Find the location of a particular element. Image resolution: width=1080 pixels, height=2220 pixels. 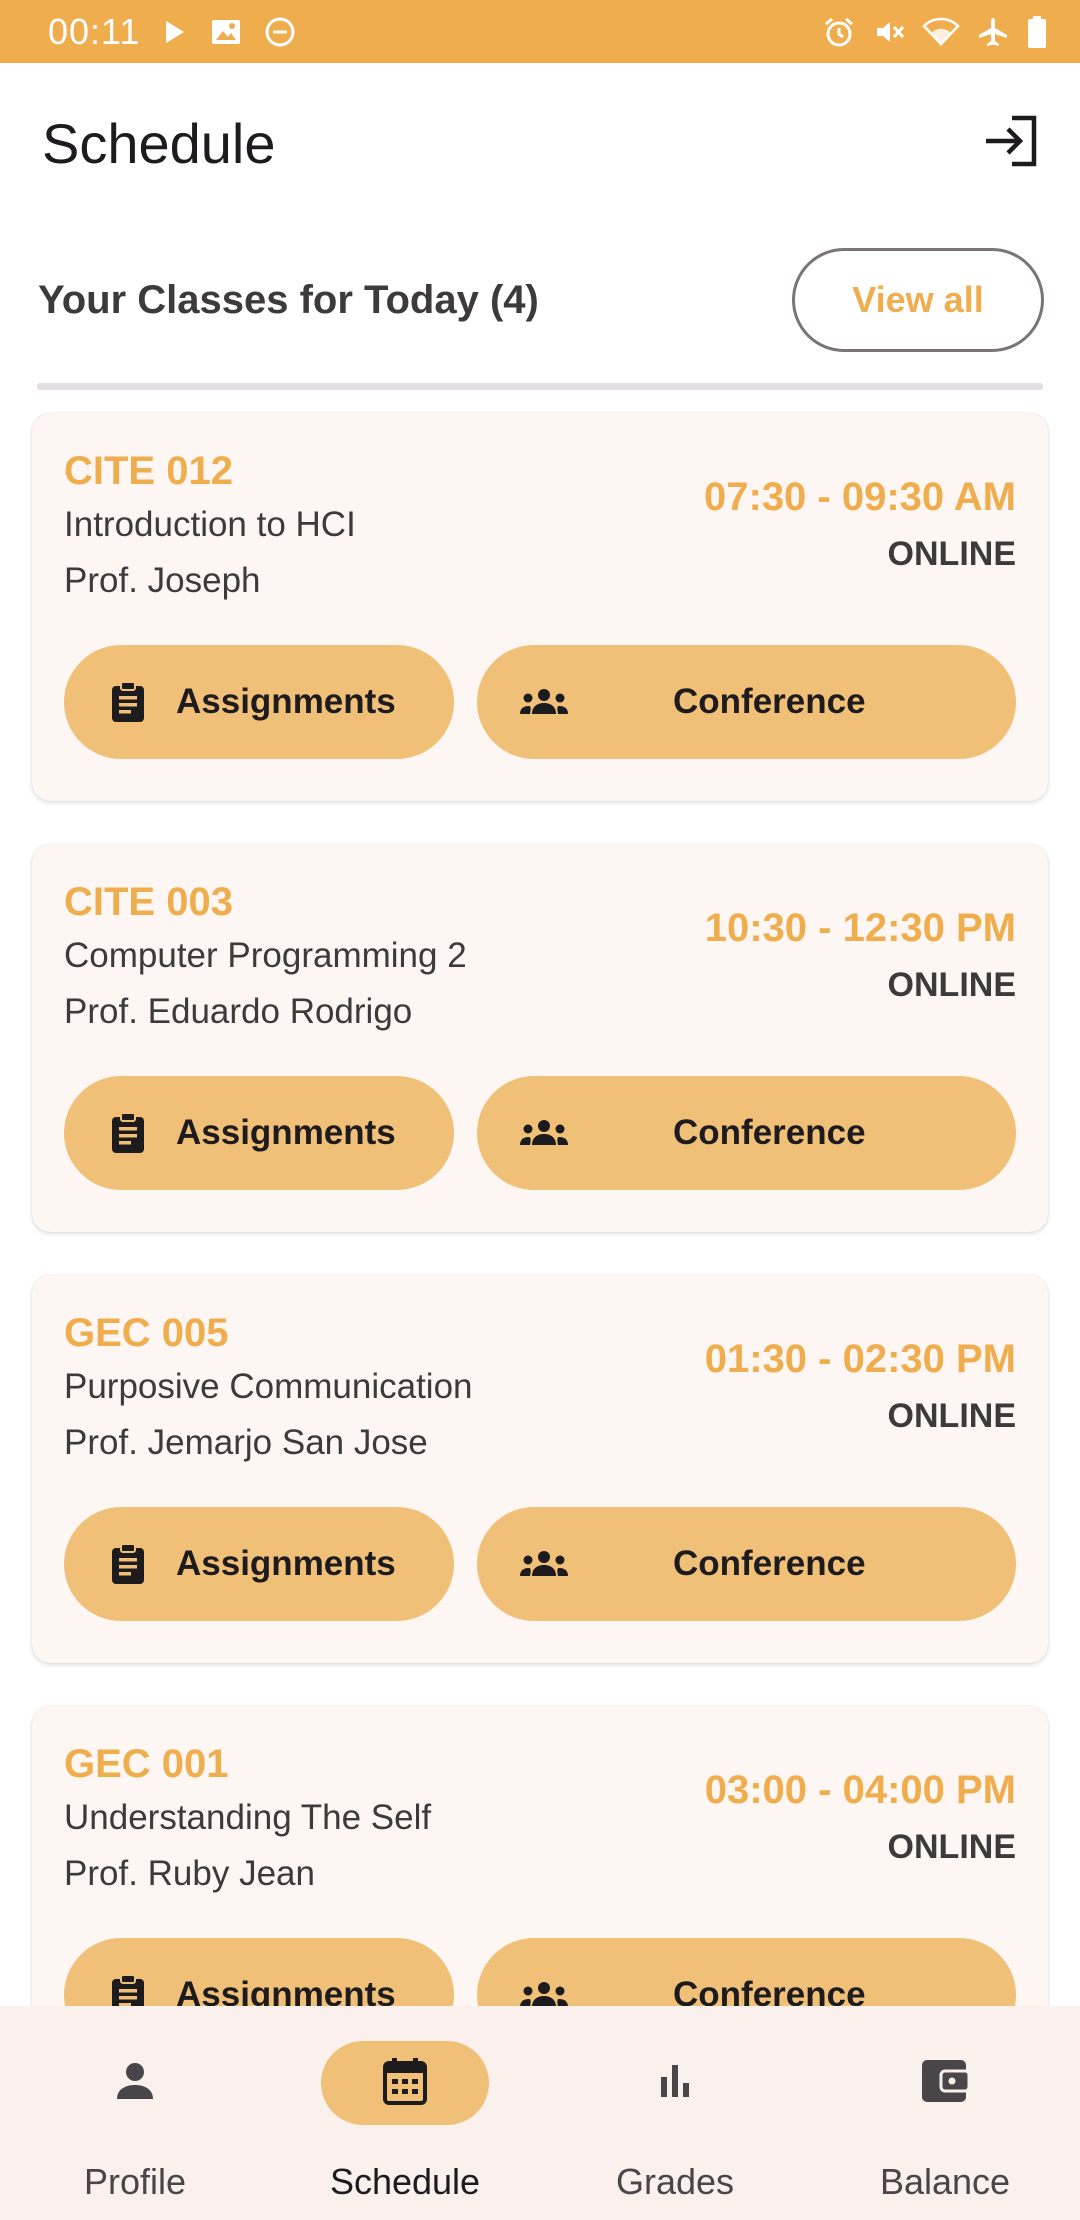

view-all-button: View all is located at coordinates (918, 300).